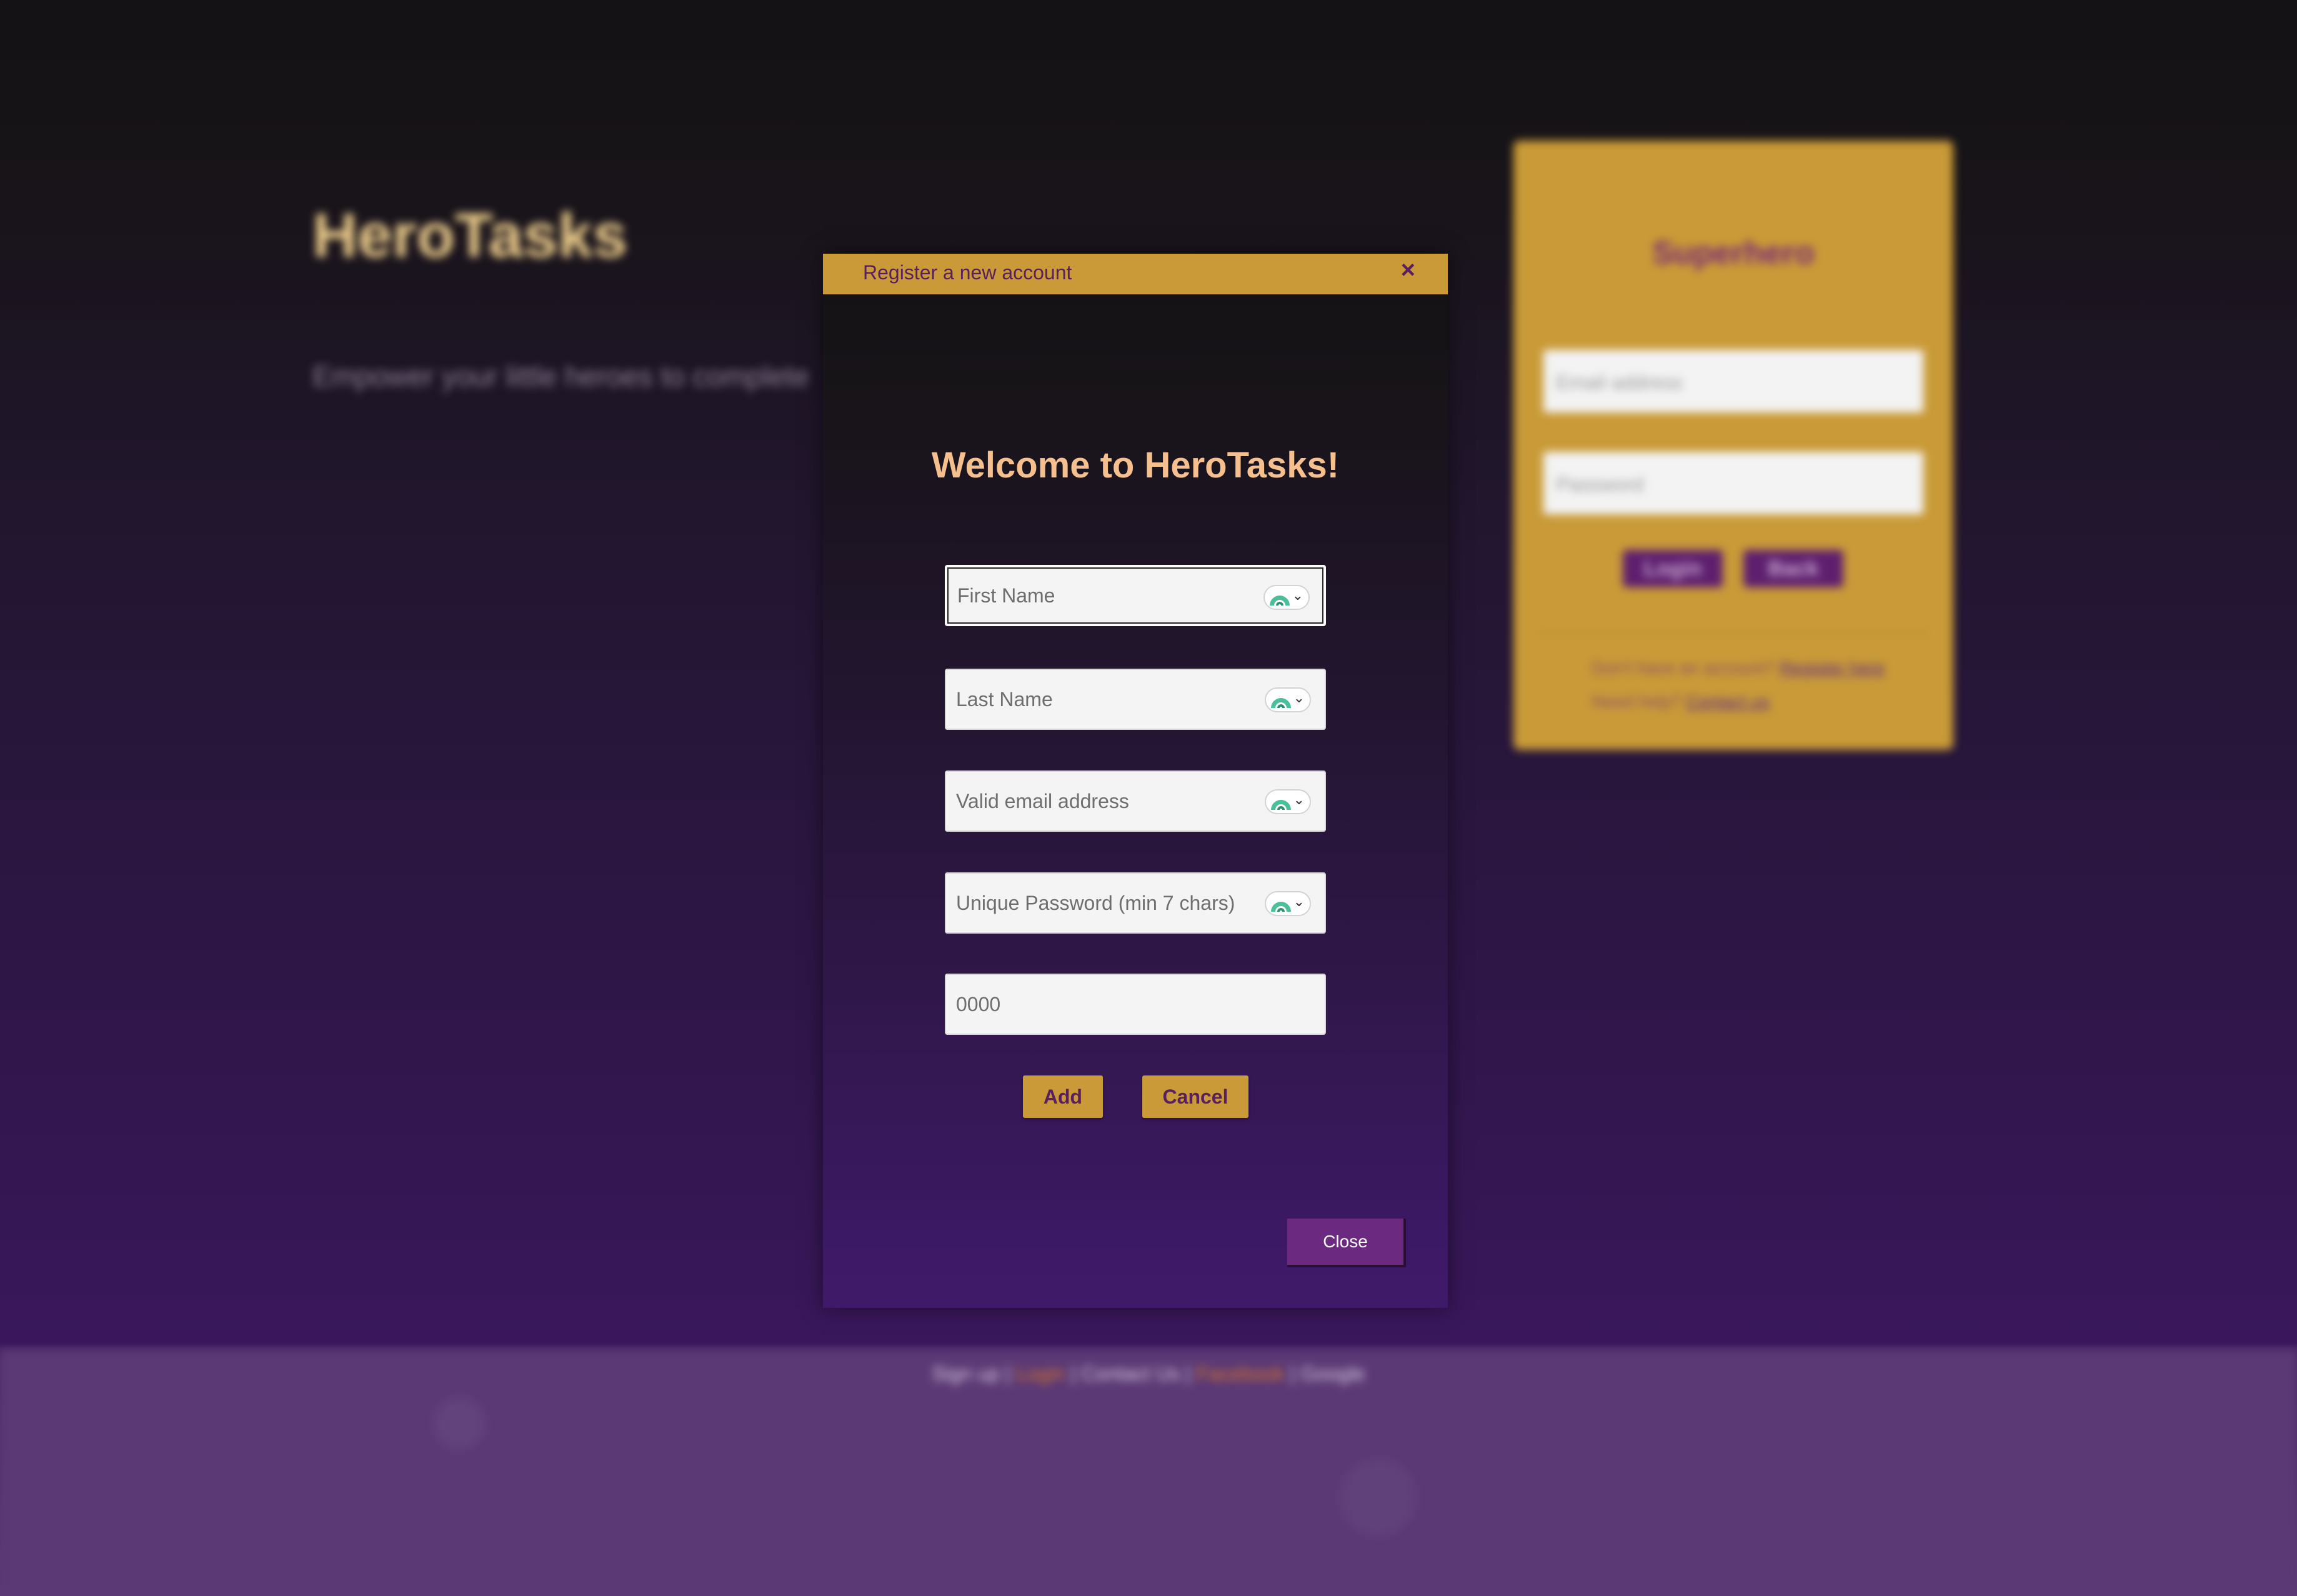  I want to click on register-line: Don't have an account? Register here, so click(1738, 668).